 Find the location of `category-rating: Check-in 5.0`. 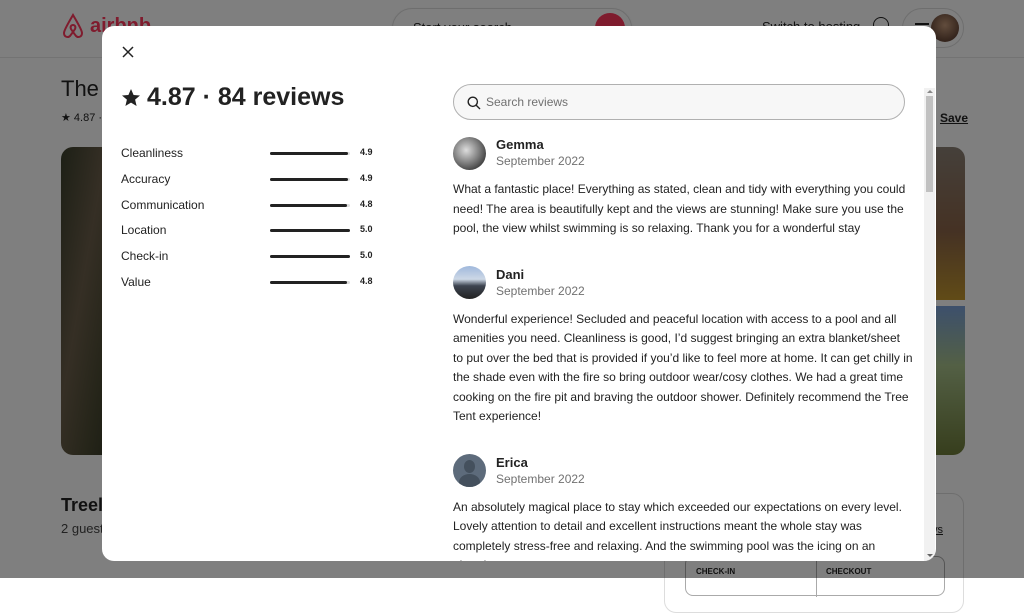

category-rating: Check-in 5.0 is located at coordinates (251, 260).